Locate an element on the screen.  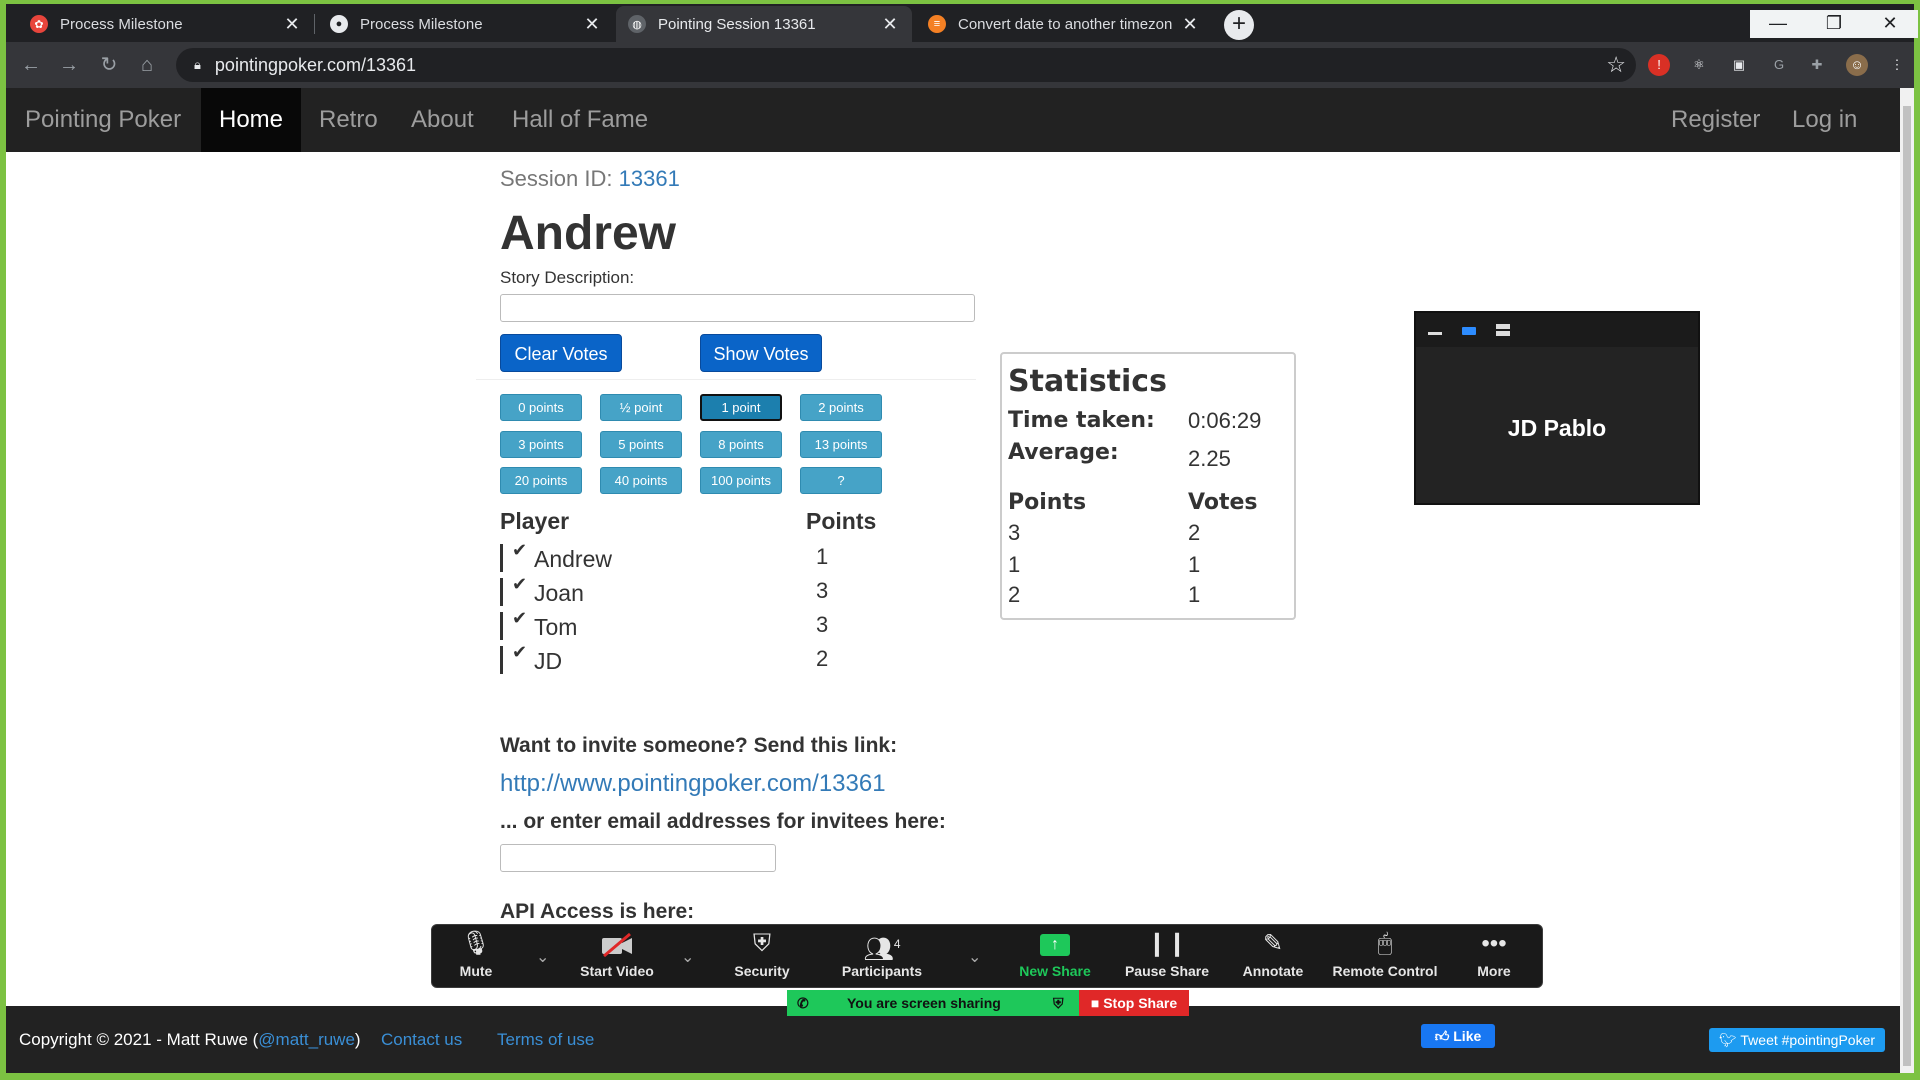
security-label: Security is located at coordinates (762, 971).